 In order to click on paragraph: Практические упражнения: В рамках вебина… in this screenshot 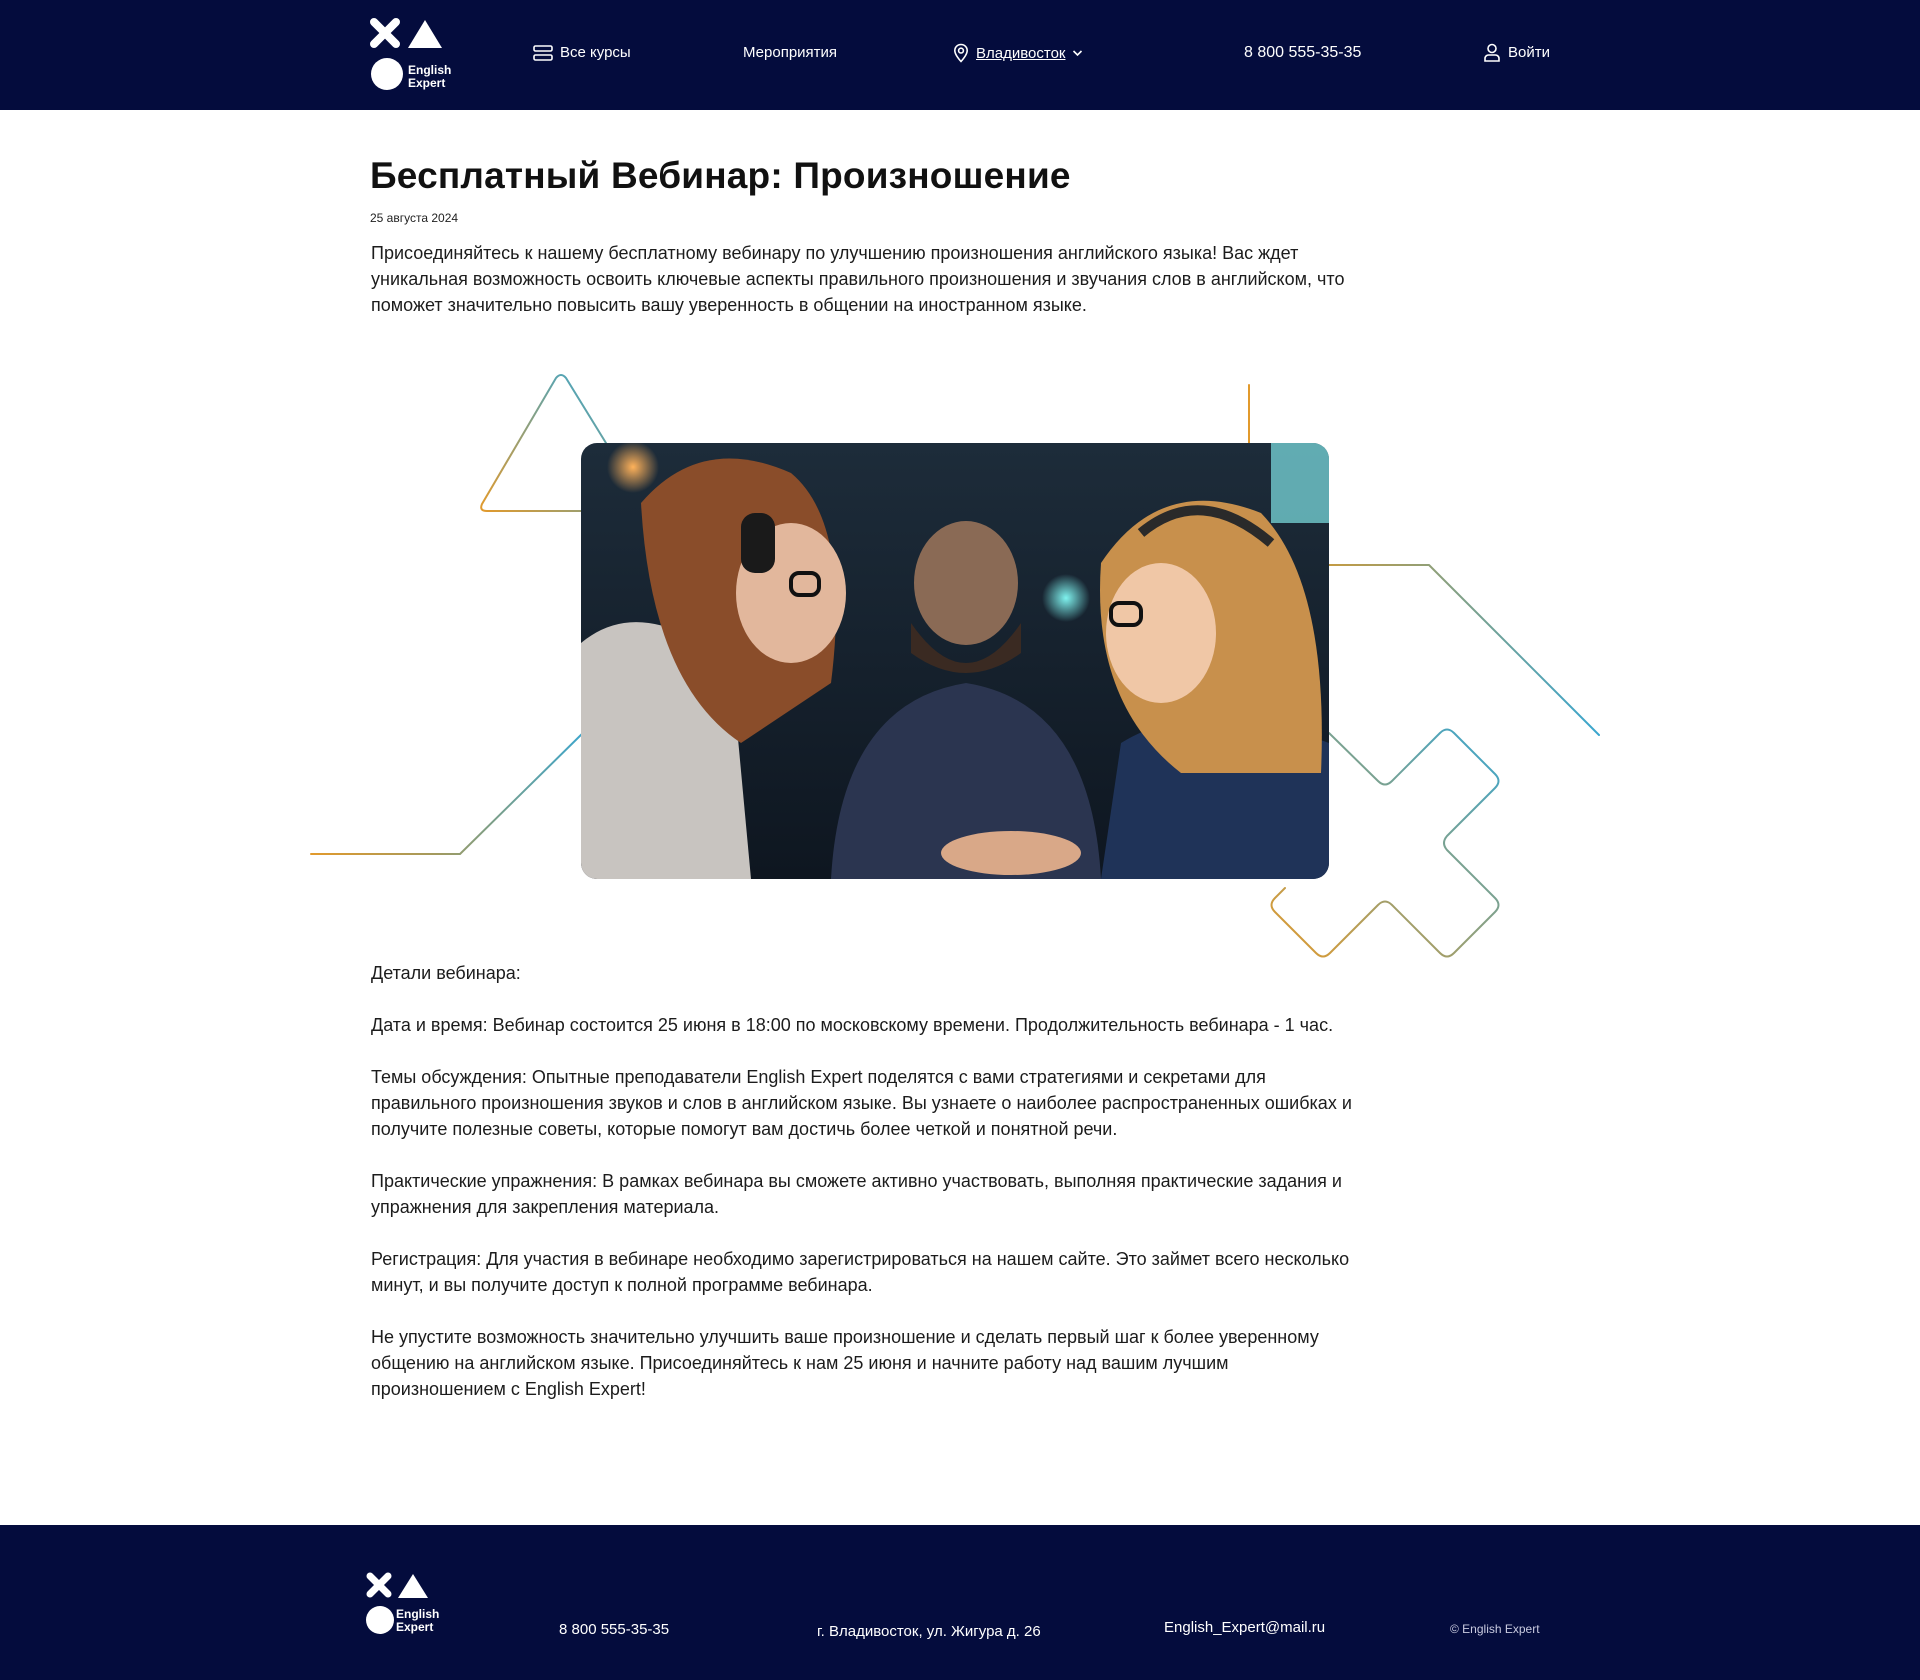, I will do `click(856, 1194)`.